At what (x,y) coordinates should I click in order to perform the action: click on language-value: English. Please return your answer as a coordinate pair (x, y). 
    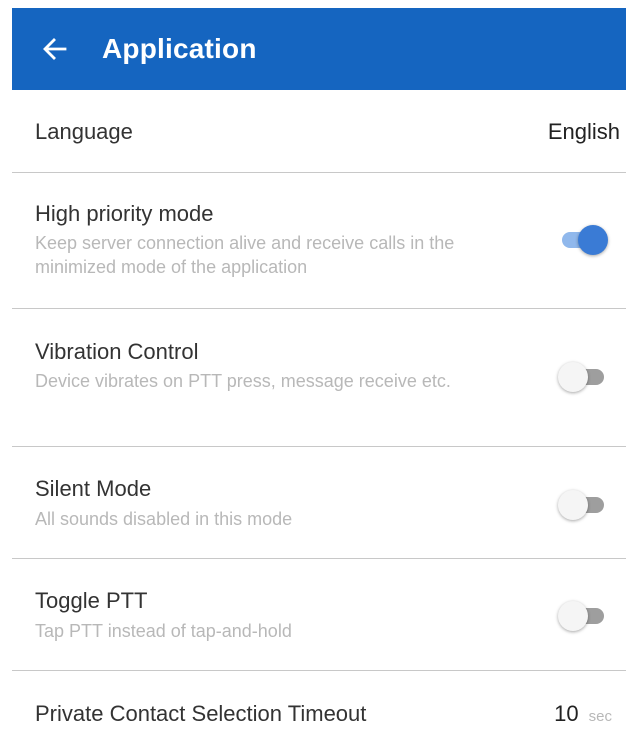
    Looking at the image, I should click on (583, 131).